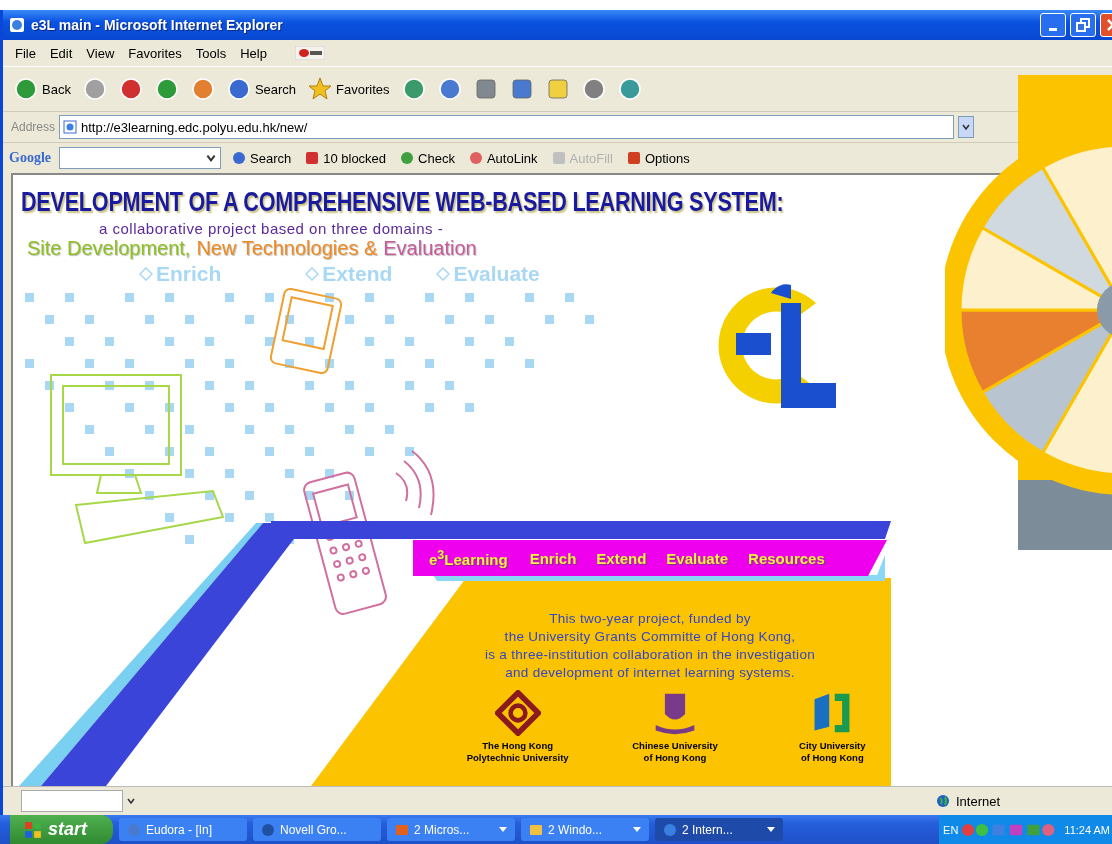 This screenshot has width=1112, height=844. I want to click on autofill-icon, so click(558, 158).